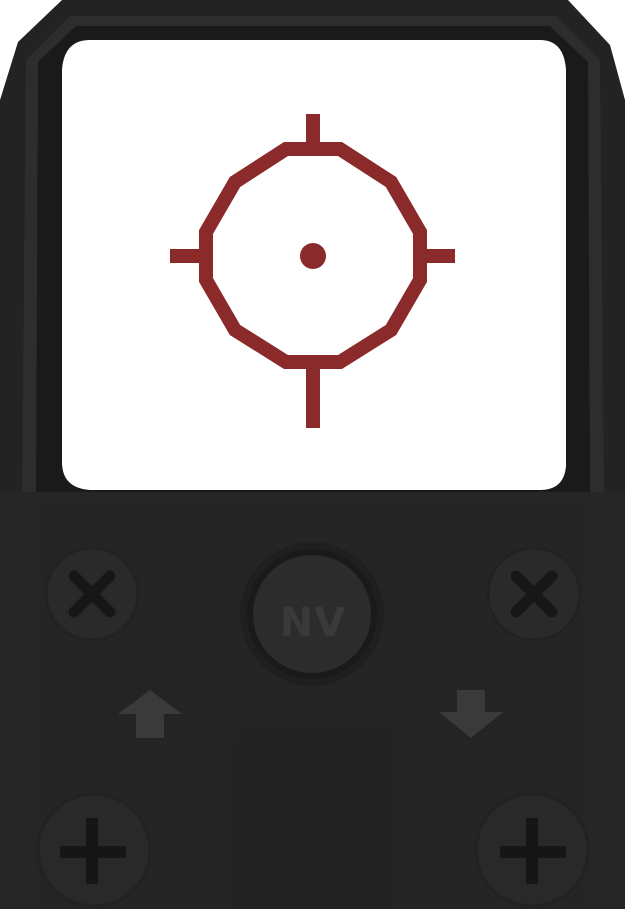 This screenshot has height=909, width=625. Describe the element at coordinates (532, 850) in the screenshot. I see `screw-bottom-right` at that location.